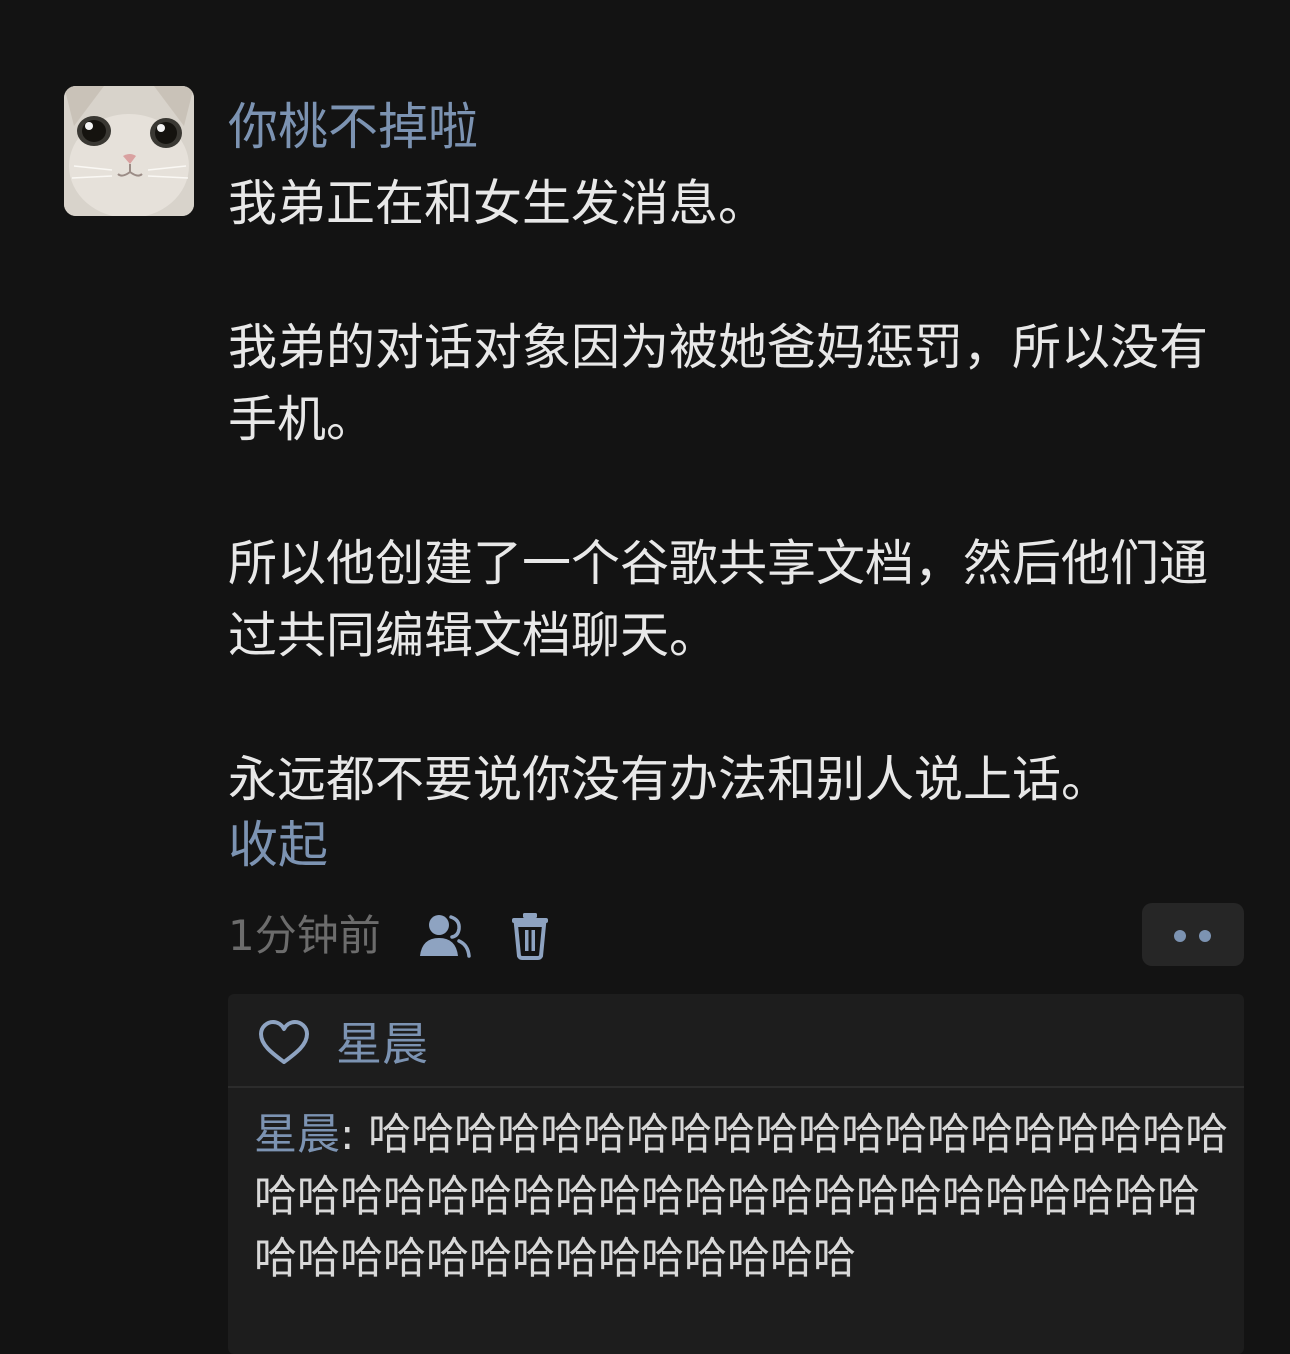 The width and height of the screenshot is (1290, 1354). I want to click on more-dots-icon, so click(1193, 934).